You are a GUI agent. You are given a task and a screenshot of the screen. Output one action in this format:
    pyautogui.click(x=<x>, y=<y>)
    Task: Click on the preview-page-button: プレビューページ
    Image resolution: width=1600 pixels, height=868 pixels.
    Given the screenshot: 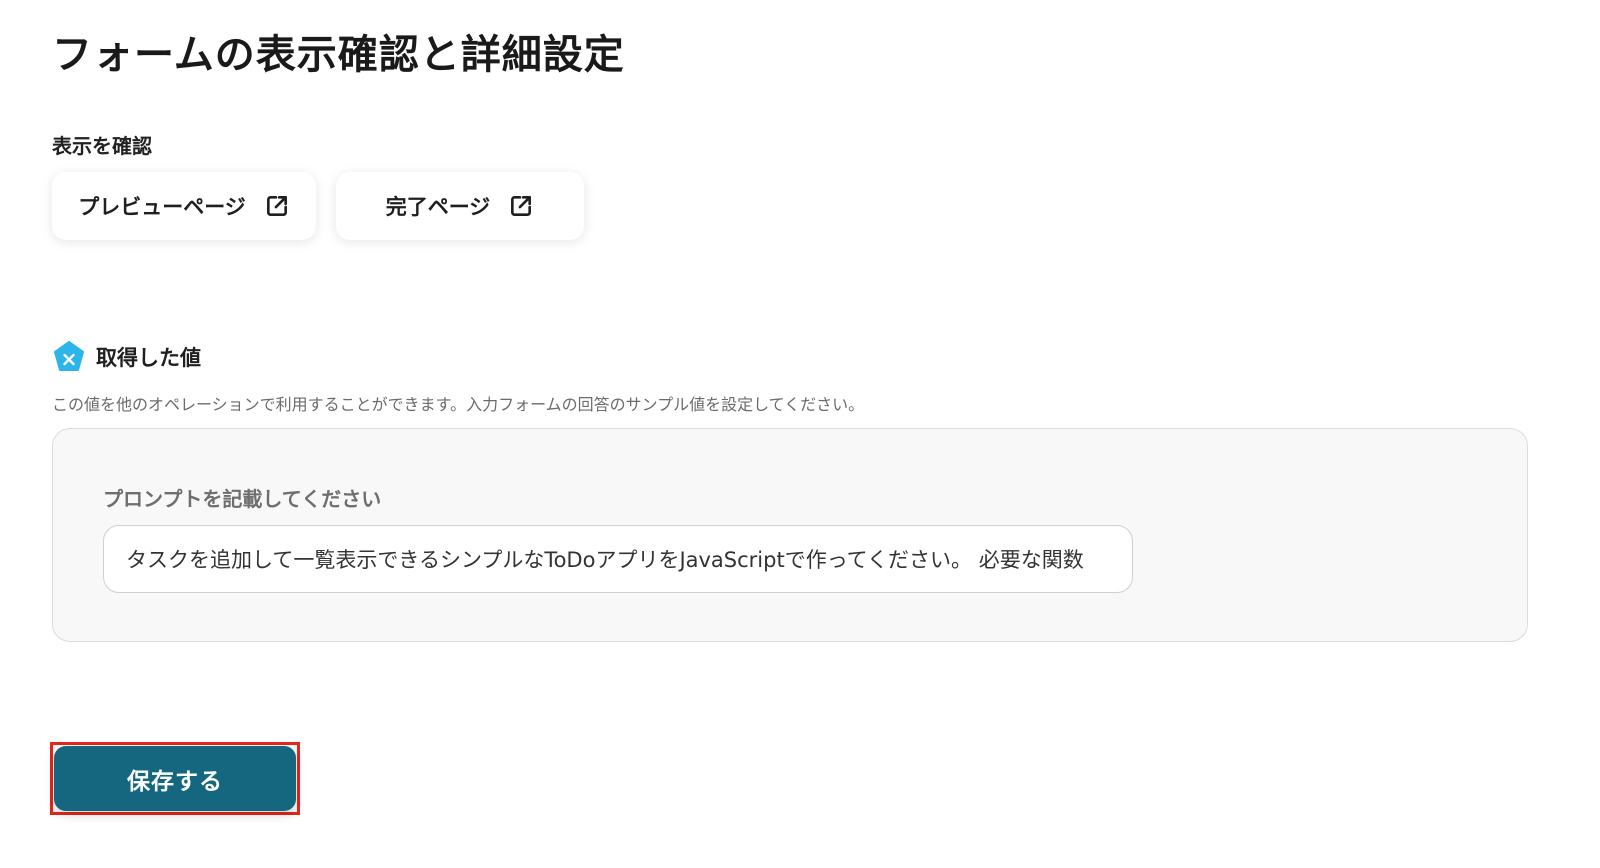 What is the action you would take?
    pyautogui.click(x=184, y=206)
    